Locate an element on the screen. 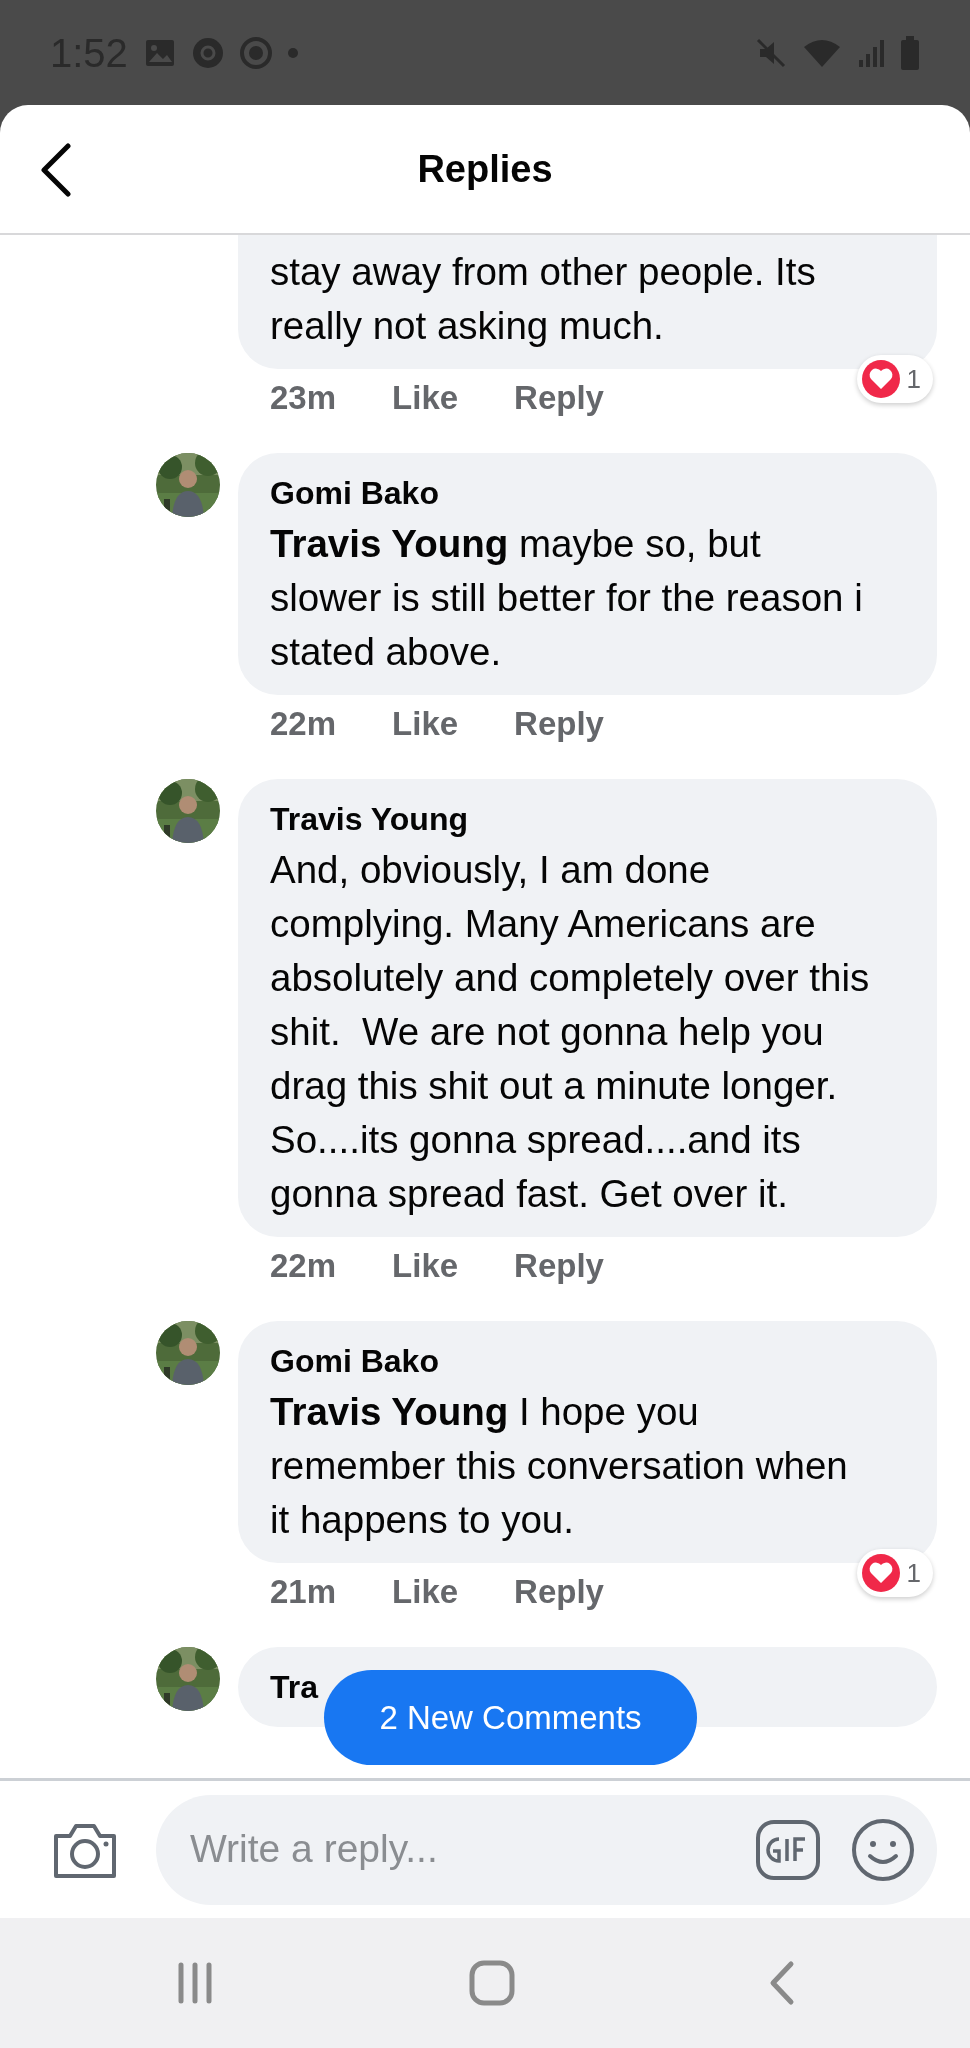  comment-text: stay away from other people. Its really not asking much. is located at coordinates (543, 299).